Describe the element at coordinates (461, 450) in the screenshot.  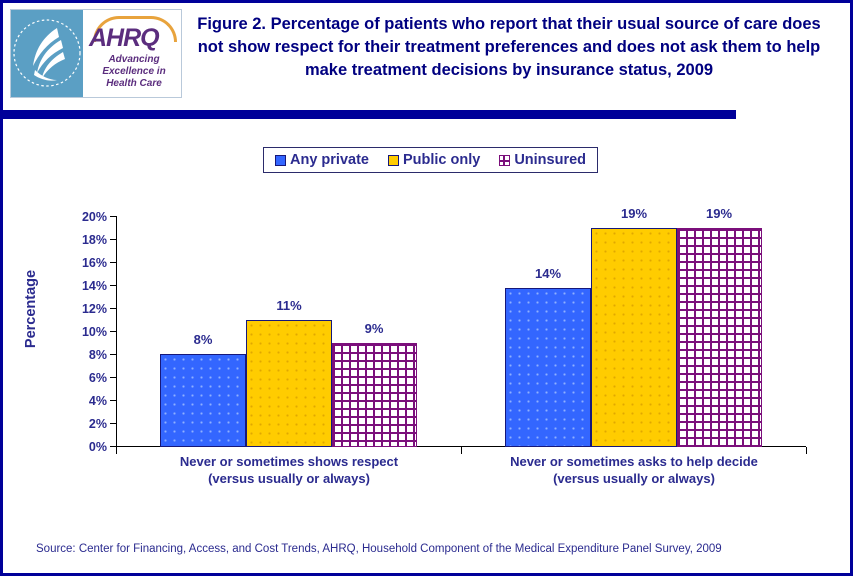
I see `x-axis-tick-mid` at that location.